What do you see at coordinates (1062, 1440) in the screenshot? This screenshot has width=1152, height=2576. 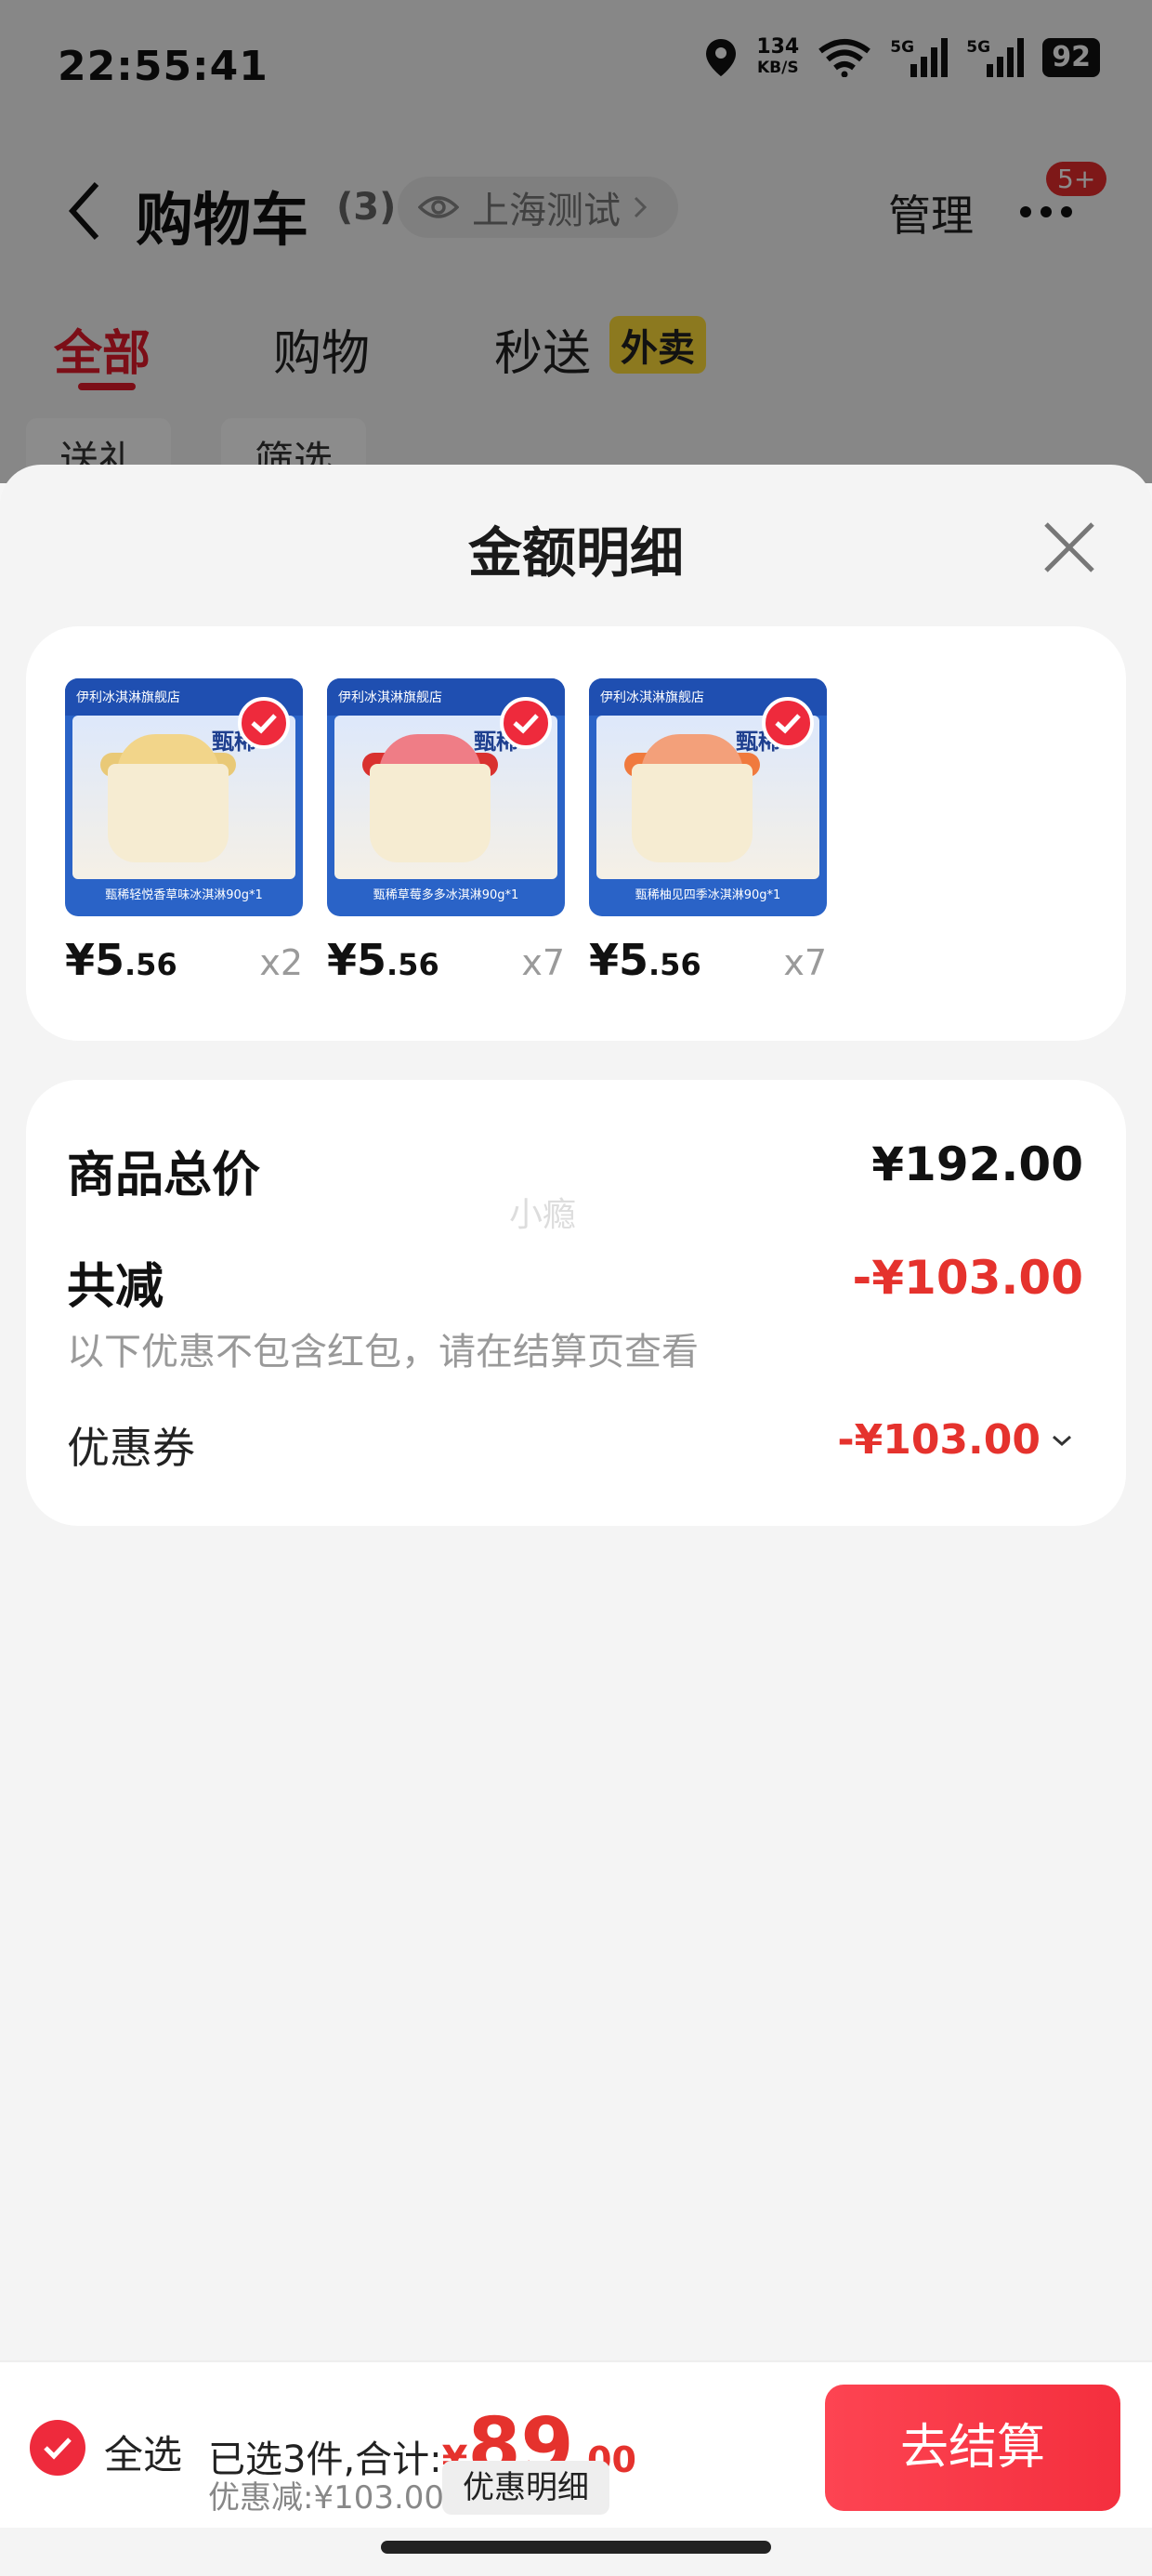 I see `chevron-down-icon` at bounding box center [1062, 1440].